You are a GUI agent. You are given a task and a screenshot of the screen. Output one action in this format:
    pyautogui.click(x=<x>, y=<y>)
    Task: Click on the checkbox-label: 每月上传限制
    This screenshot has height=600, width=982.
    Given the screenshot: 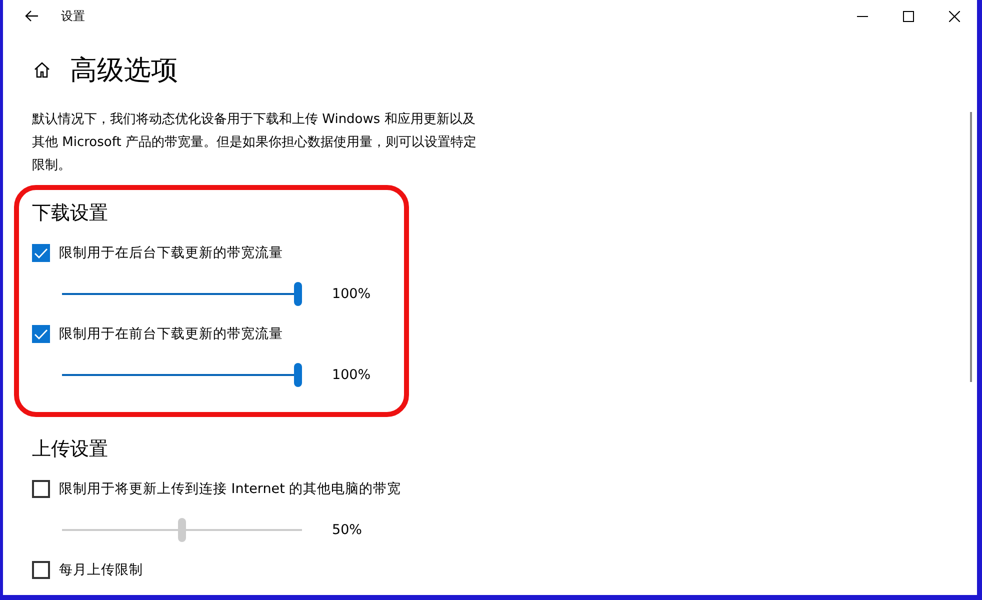 What is the action you would take?
    pyautogui.click(x=101, y=570)
    